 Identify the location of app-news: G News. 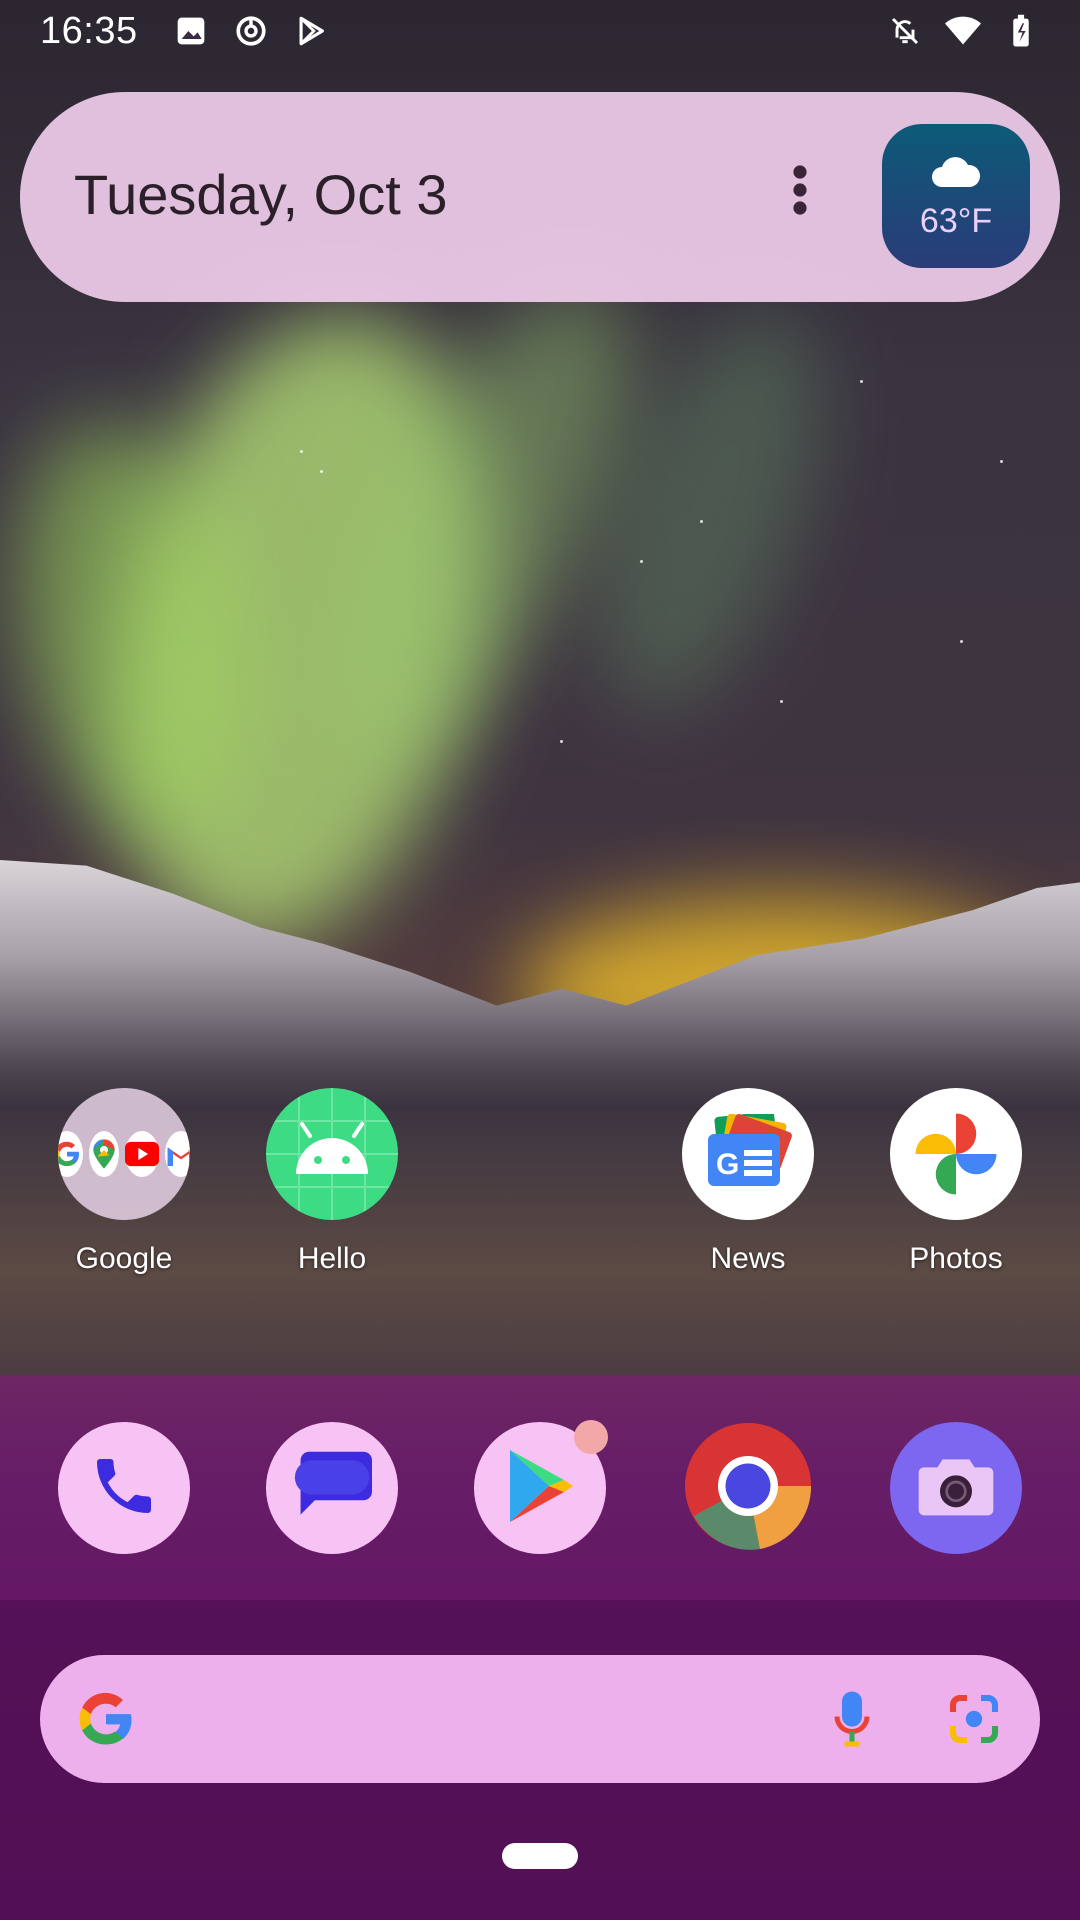
(748, 1186).